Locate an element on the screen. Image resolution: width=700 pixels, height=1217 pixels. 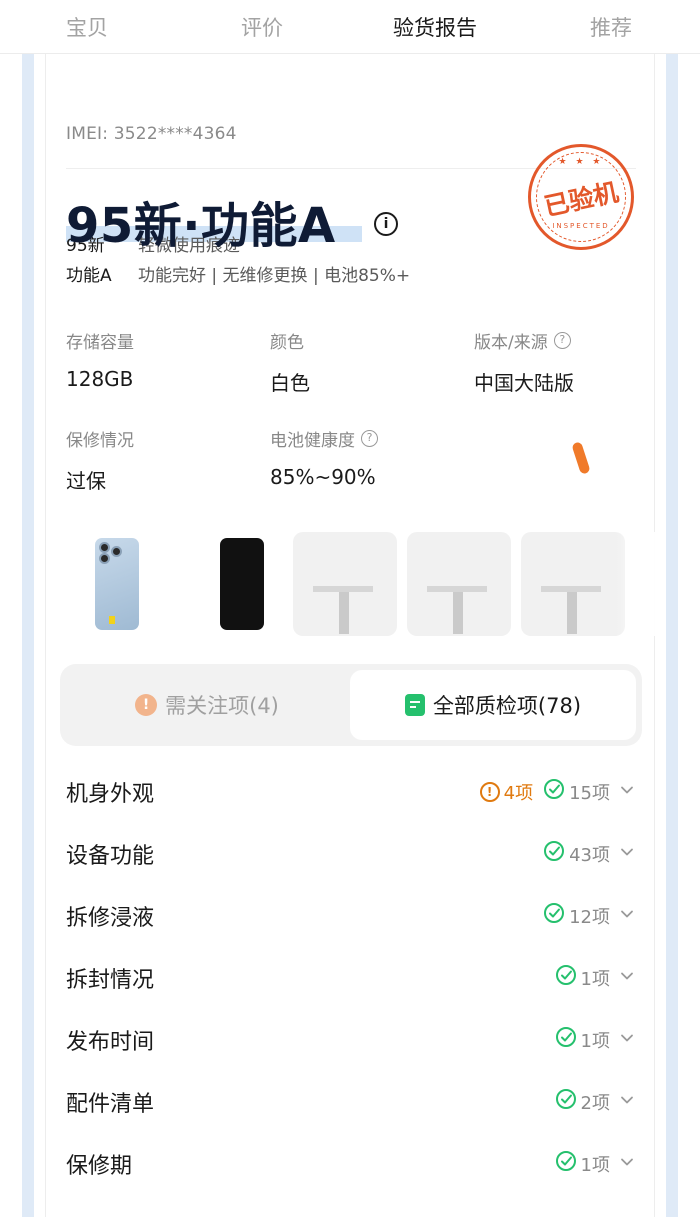
inspection-row-title: 设备功能 is located at coordinates (110, 856).